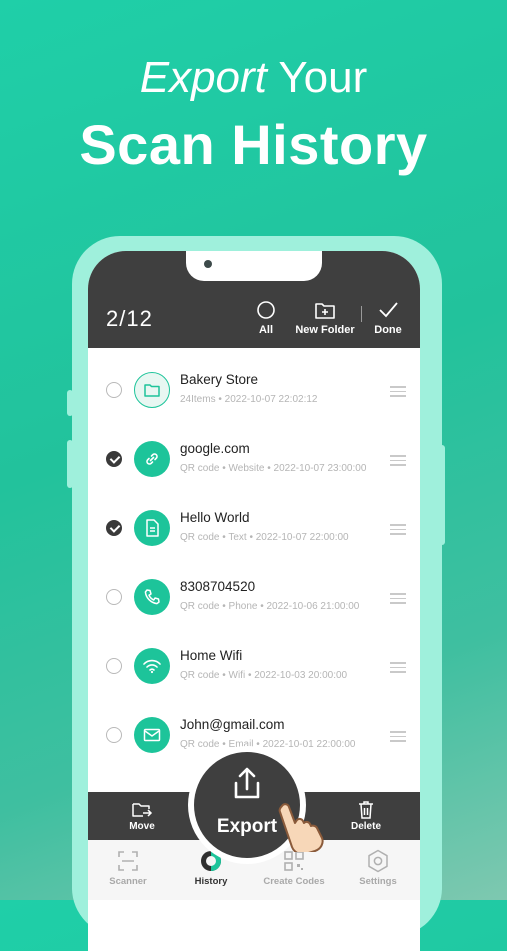 Image resolution: width=507 pixels, height=951 pixels. I want to click on share-upload-icon, so click(247, 783).